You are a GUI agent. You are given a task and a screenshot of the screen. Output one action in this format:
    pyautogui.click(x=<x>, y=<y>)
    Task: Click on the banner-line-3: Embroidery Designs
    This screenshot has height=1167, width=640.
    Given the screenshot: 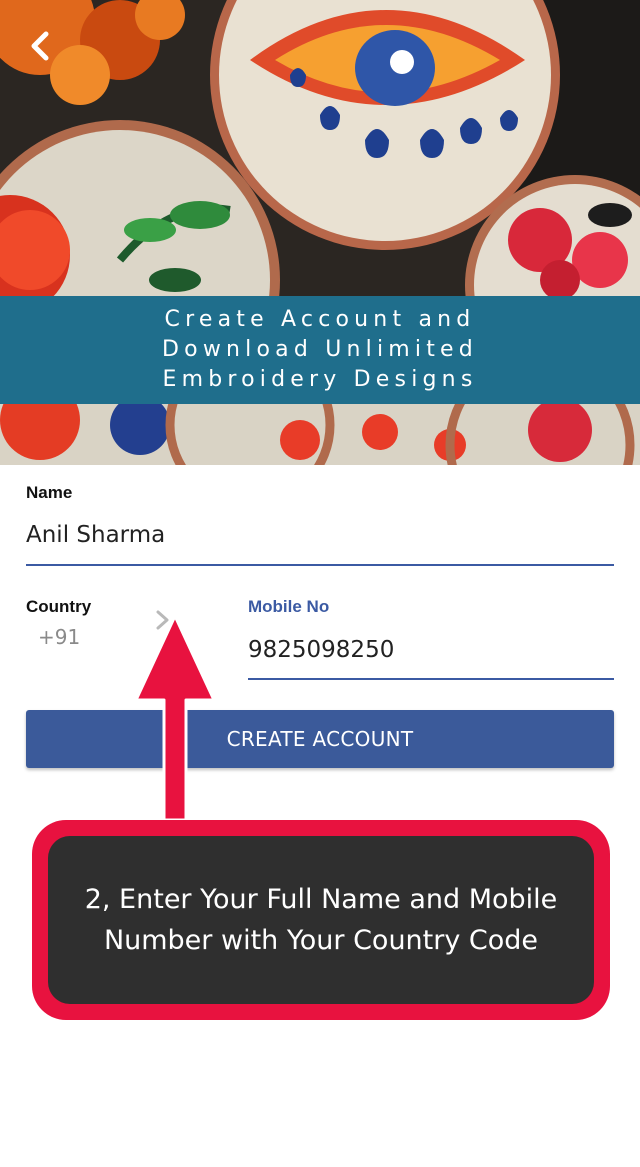 What is the action you would take?
    pyautogui.click(x=320, y=379)
    